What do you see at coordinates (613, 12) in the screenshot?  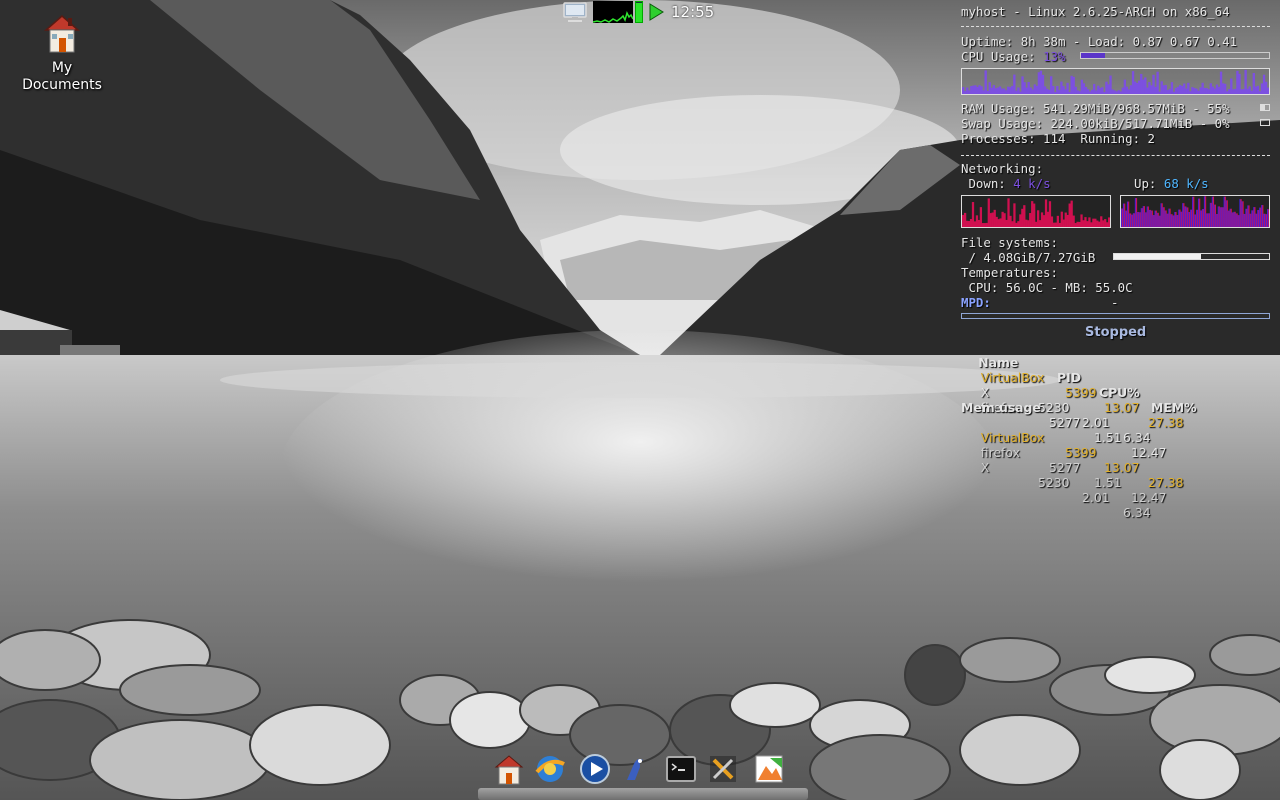 I see `cpu-graph` at bounding box center [613, 12].